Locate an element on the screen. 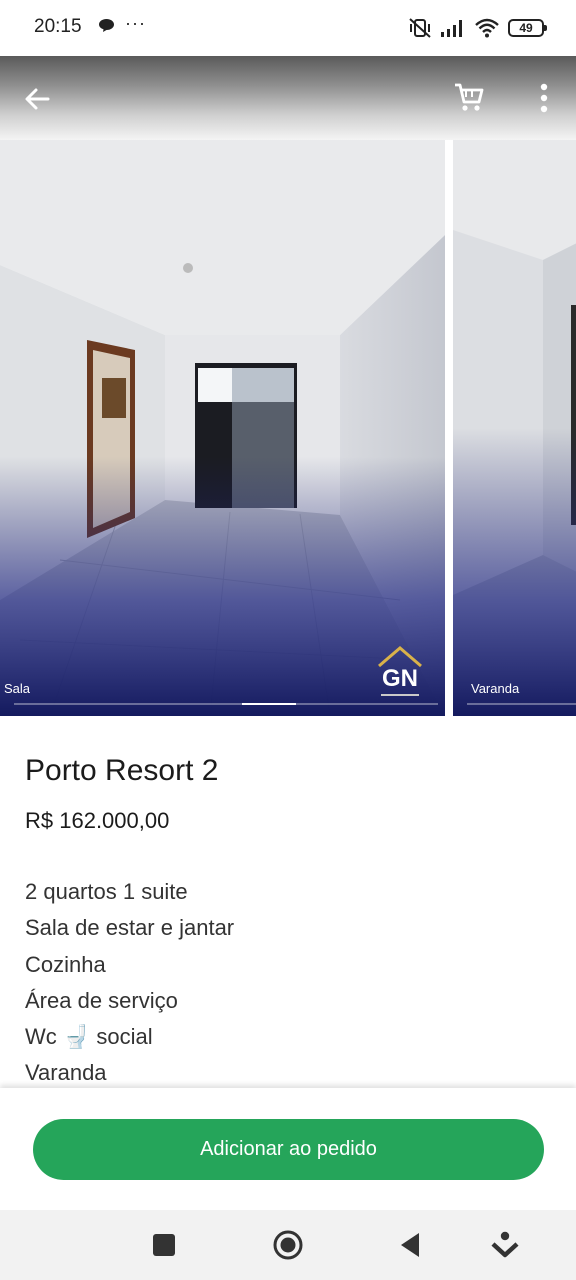 This screenshot has height=1280, width=576. description-line: Sala de estar e jantar is located at coordinates (130, 928).